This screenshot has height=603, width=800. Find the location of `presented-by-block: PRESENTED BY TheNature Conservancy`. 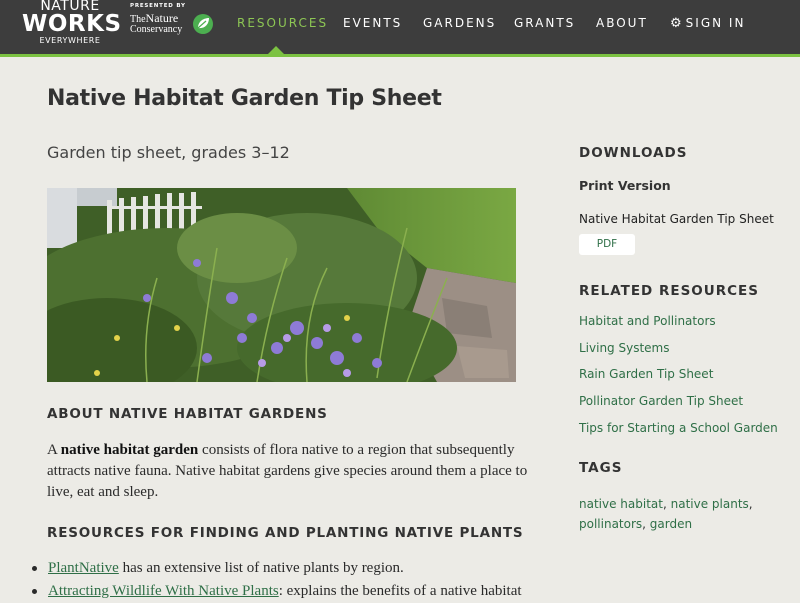

presented-by-block: PRESENTED BY TheNature Conservancy is located at coordinates (175, 23).